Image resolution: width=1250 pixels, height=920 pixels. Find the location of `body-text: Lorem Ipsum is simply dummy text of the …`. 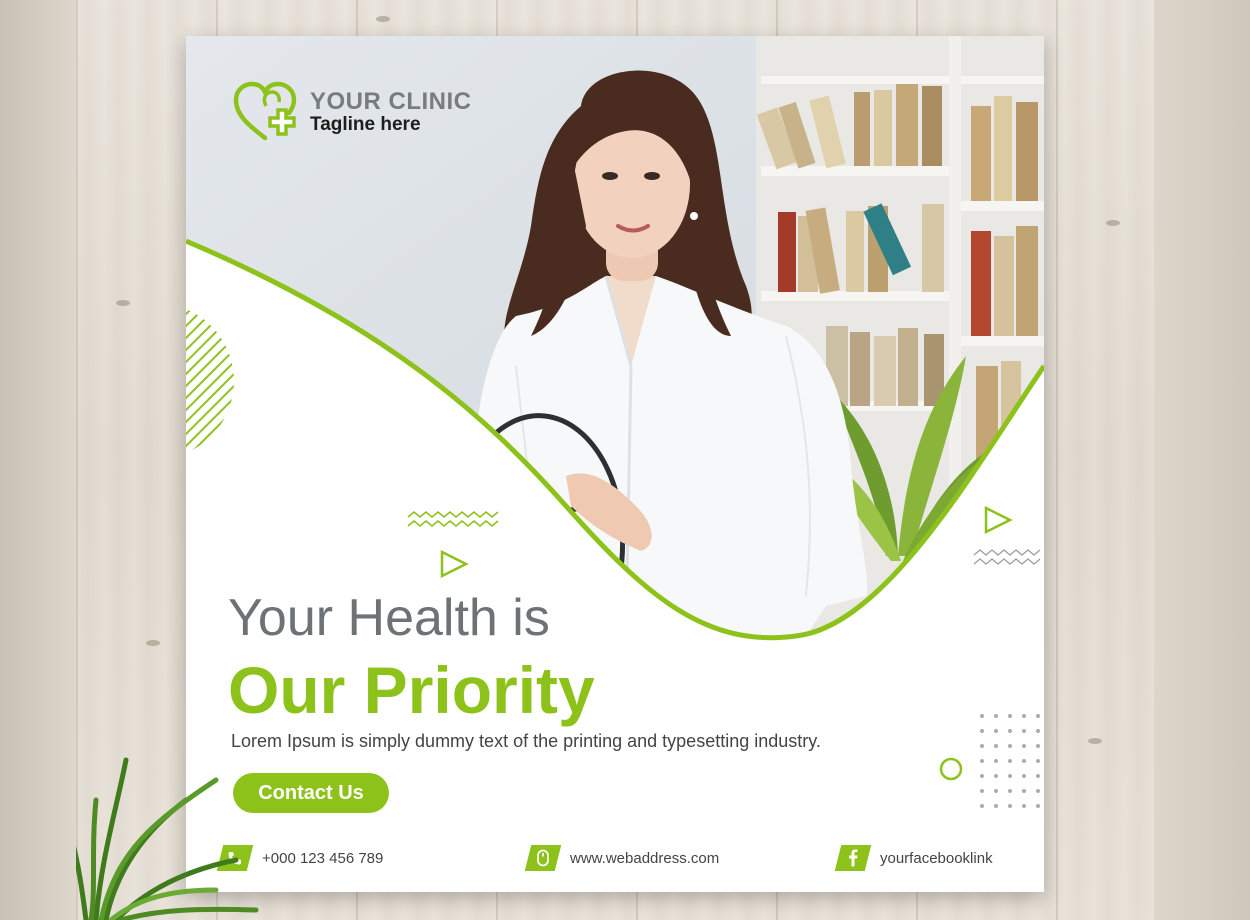

body-text: Lorem Ipsum is simply dummy text of the … is located at coordinates (526, 741).